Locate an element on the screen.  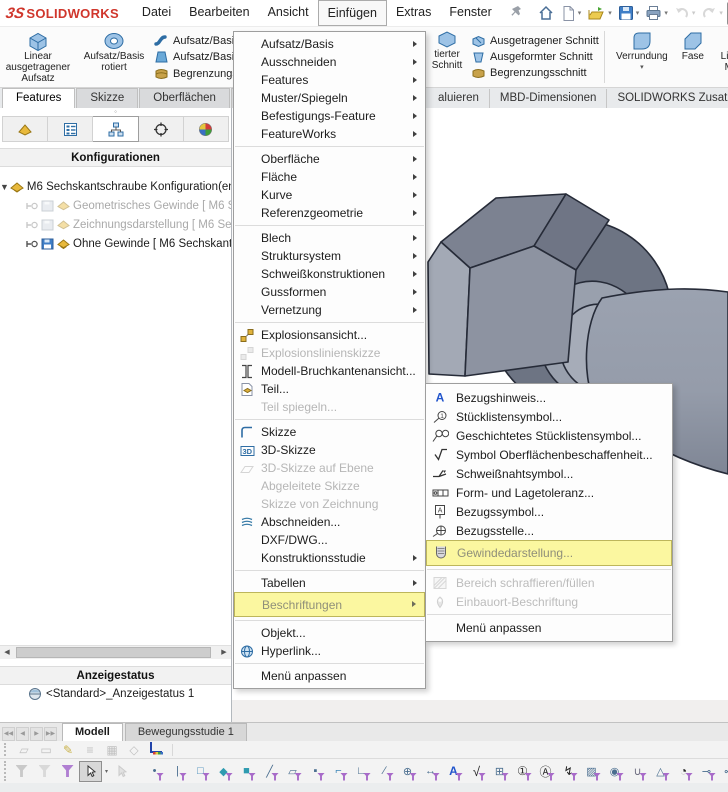
menu-item-skizze-von-zeichnung: Skizze von Zeichnung is located at coordinates (329, 504).